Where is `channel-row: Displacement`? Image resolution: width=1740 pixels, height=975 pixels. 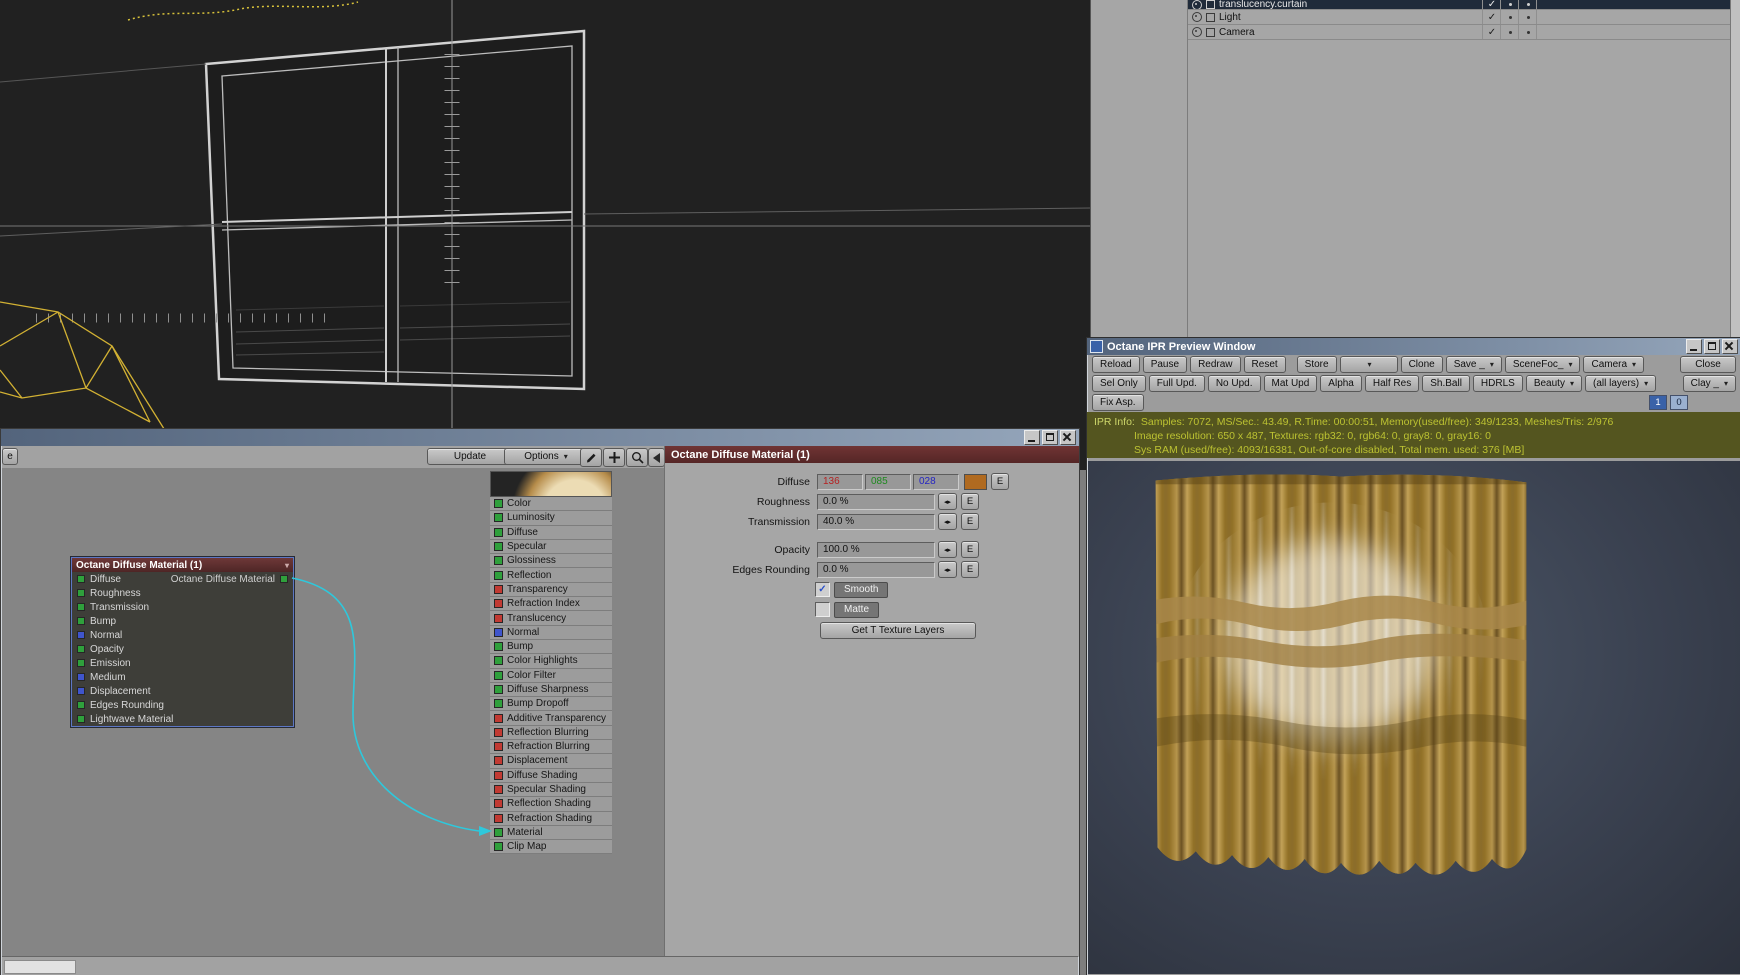
channel-row: Displacement is located at coordinates (551, 761).